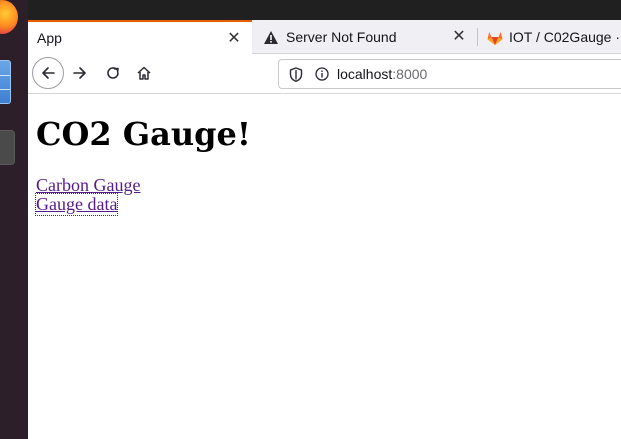 This screenshot has width=621, height=439. I want to click on shield-icon, so click(296, 74).